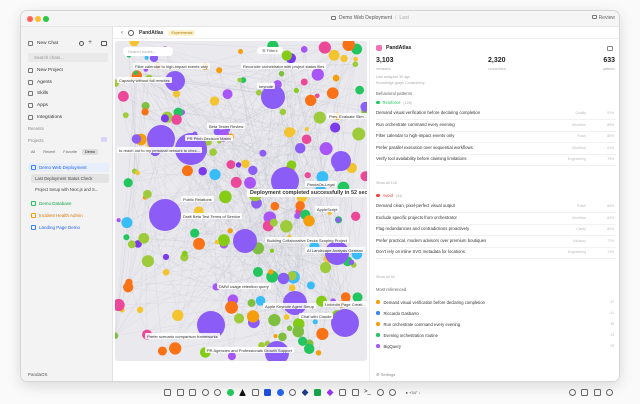 Image resolution: width=640 pixels, height=404 pixels. Describe the element at coordinates (68, 167) in the screenshot. I see `project-demo-web-deployment: Demo Web Deployment` at that location.